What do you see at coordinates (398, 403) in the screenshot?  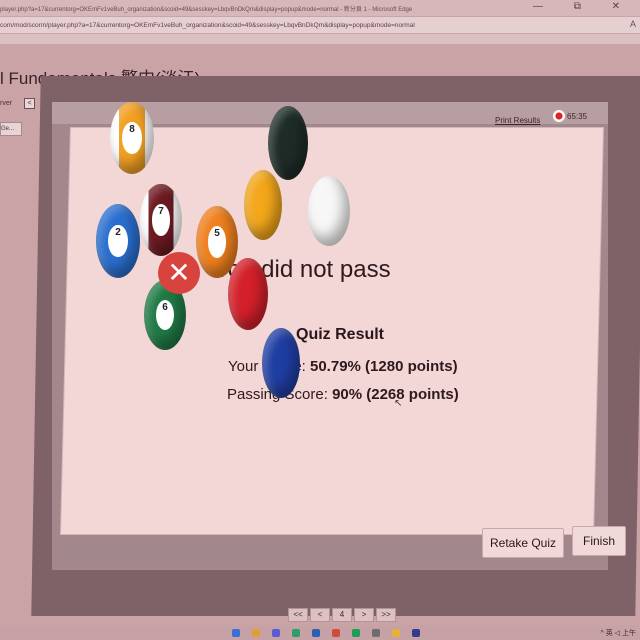 I see `mouse-cursor-icon: ↖` at bounding box center [398, 403].